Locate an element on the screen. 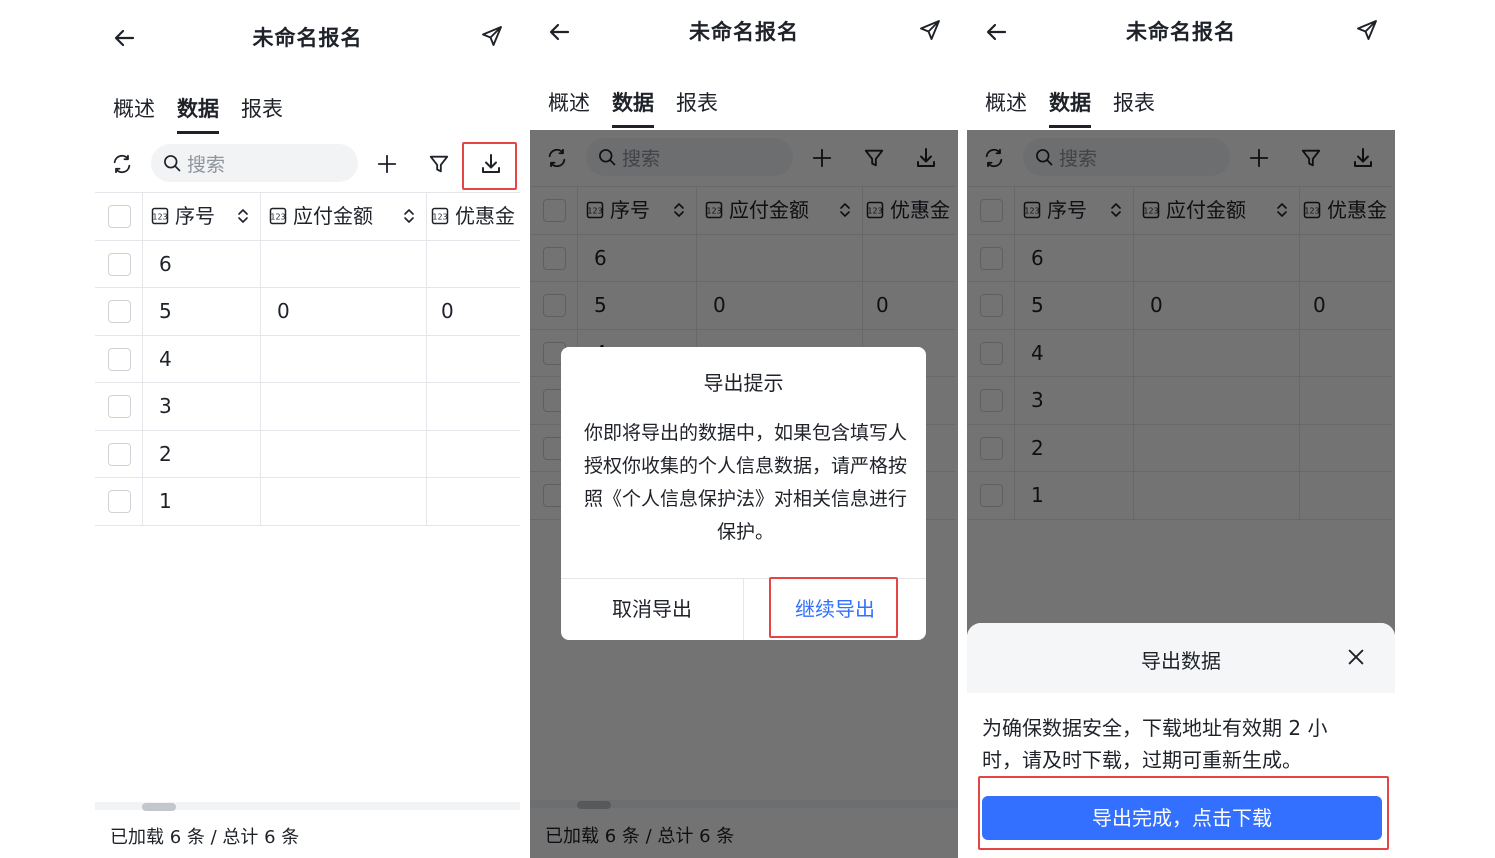  column-header-amount: 123 应付金额 is located at coordinates (344, 216).